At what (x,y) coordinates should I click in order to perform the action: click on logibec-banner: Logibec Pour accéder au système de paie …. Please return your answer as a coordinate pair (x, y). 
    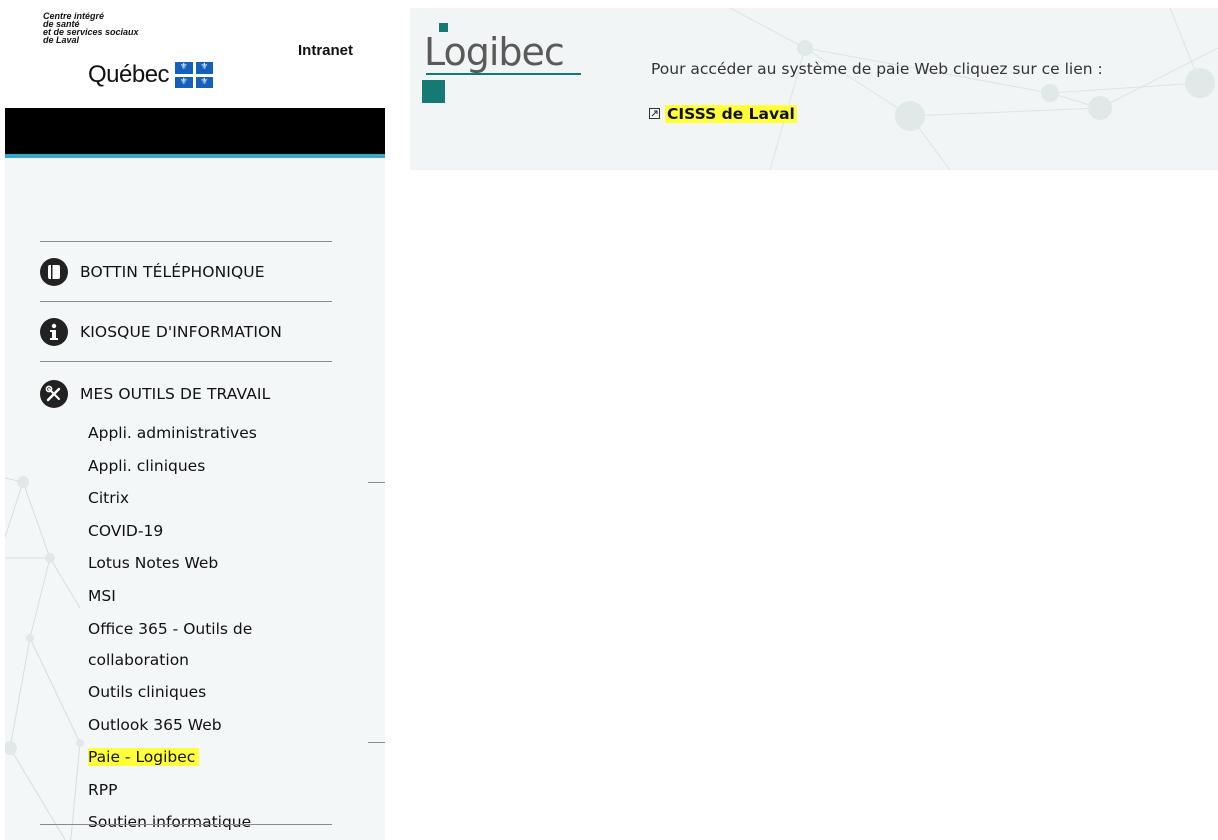
    Looking at the image, I should click on (814, 89).